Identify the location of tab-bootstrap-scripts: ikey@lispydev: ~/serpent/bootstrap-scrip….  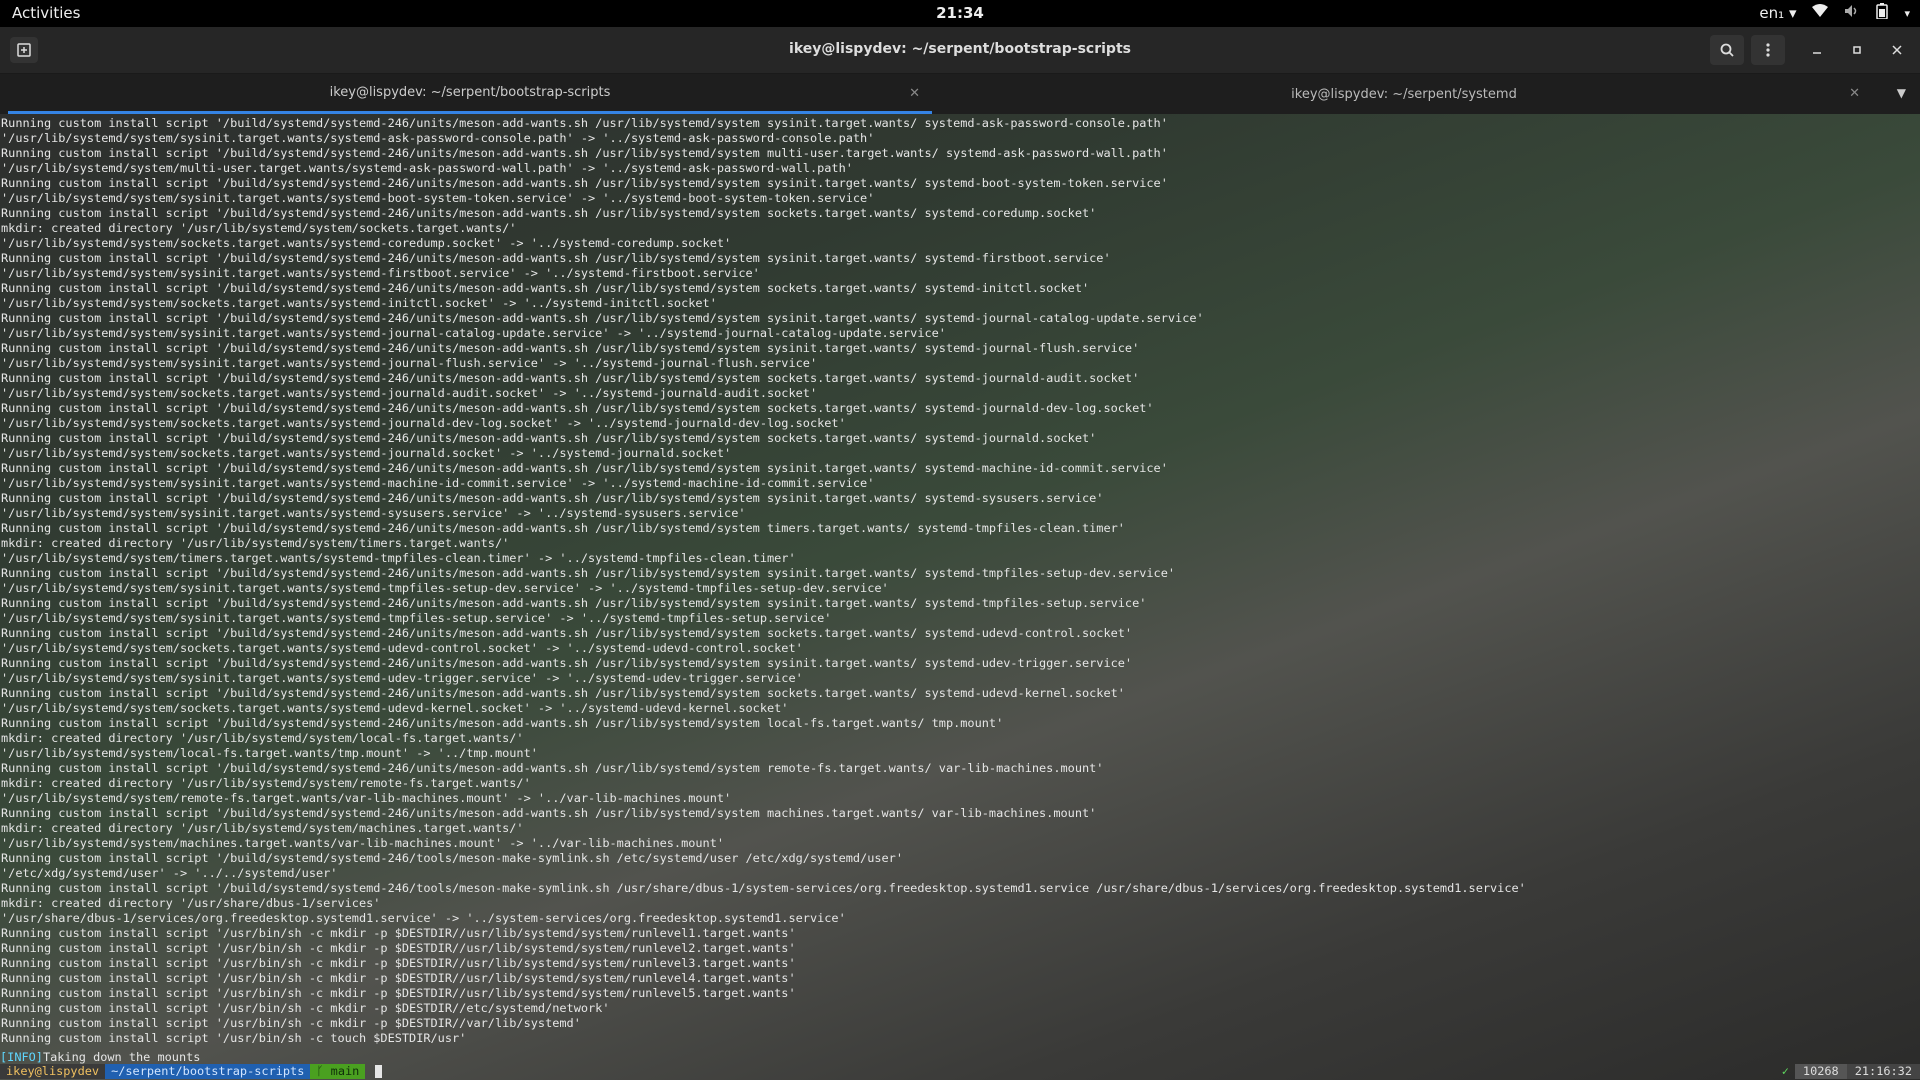
(470, 94).